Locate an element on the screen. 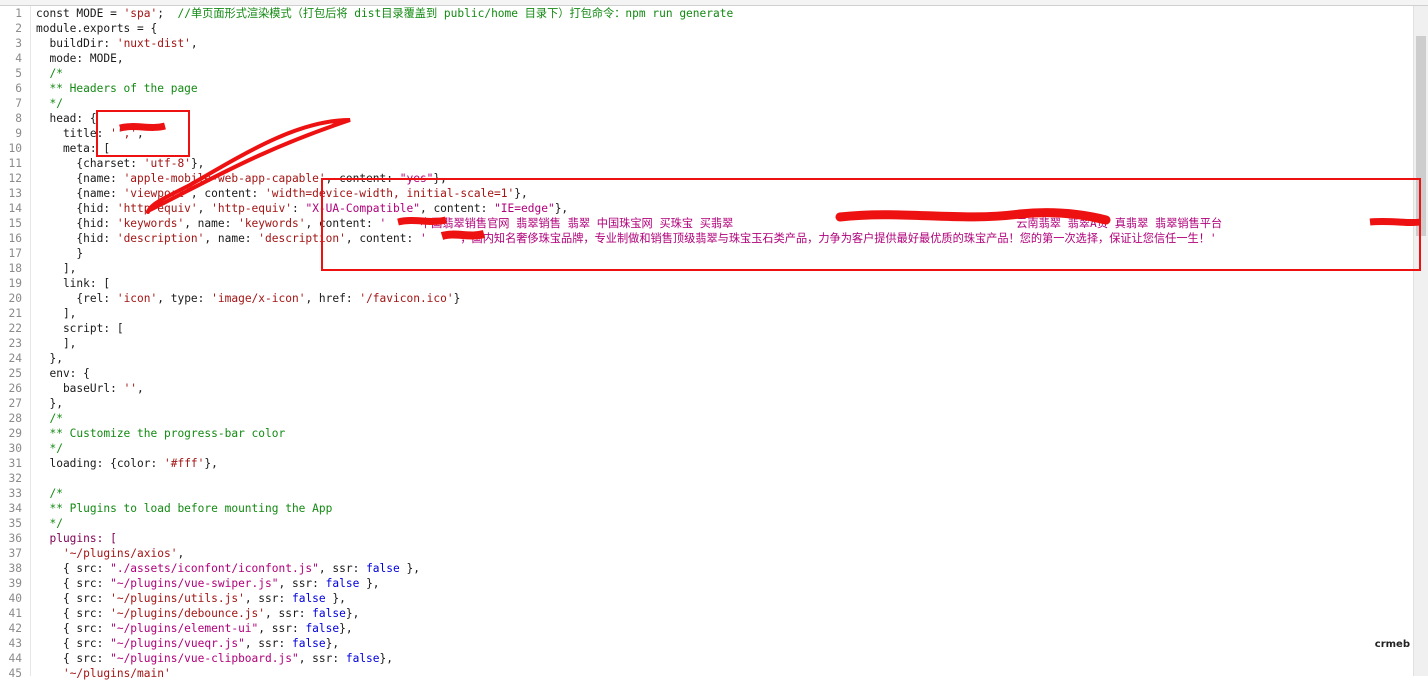  code-token: 'http-equiv' is located at coordinates (251, 208).